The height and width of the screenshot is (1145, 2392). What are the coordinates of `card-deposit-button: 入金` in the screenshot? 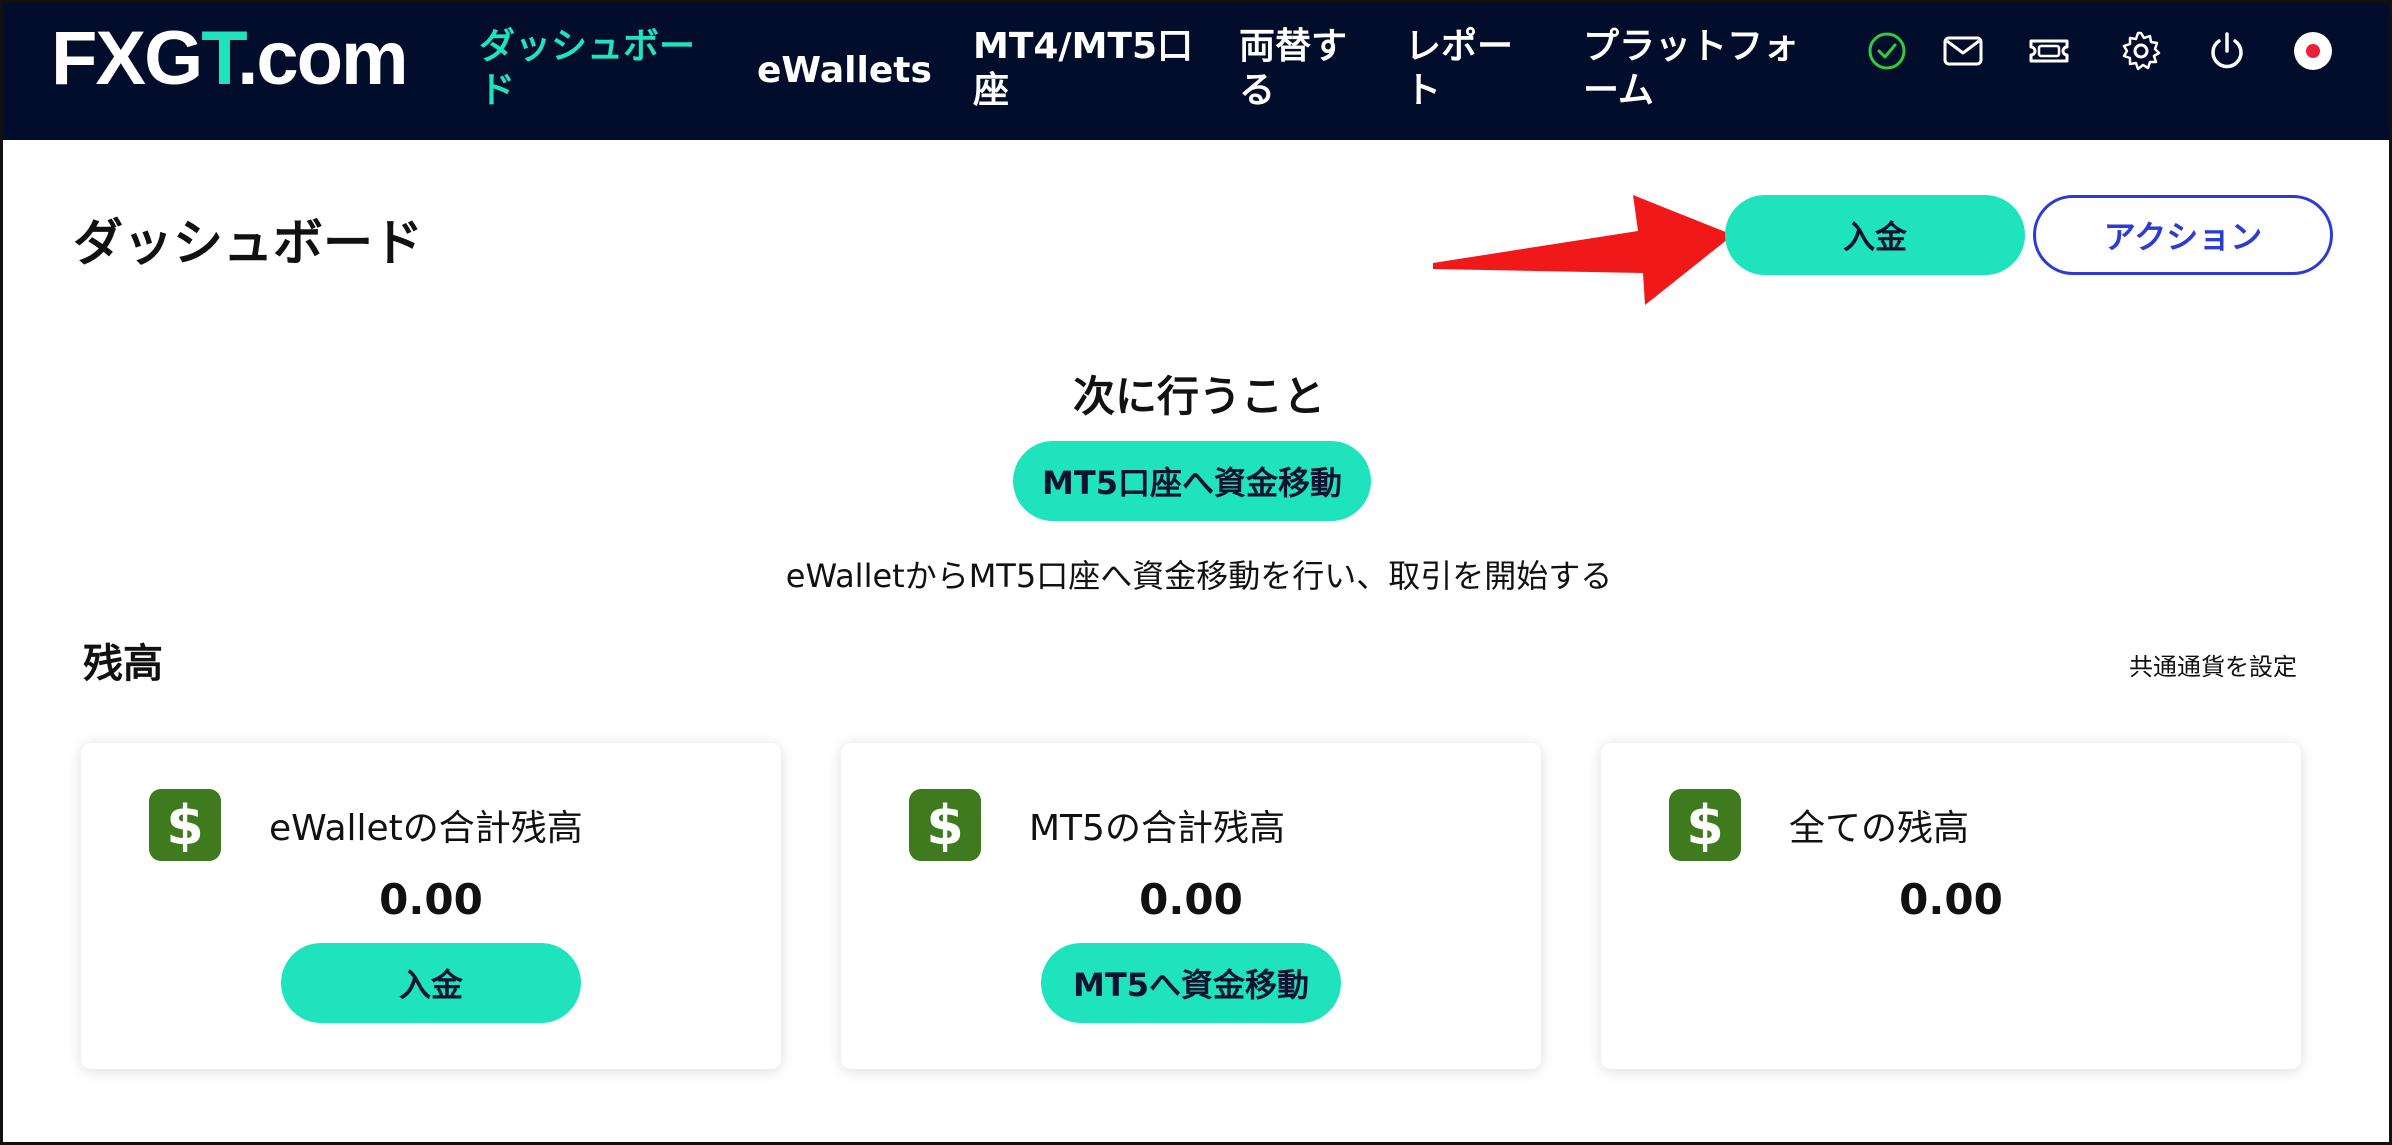 It's located at (431, 983).